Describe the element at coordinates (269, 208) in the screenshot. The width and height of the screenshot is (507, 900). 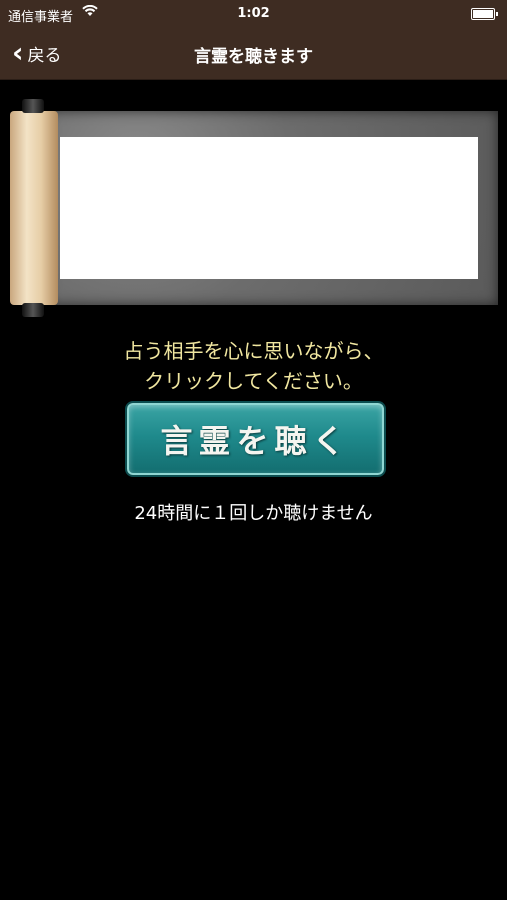
I see `scroll-paper` at that location.